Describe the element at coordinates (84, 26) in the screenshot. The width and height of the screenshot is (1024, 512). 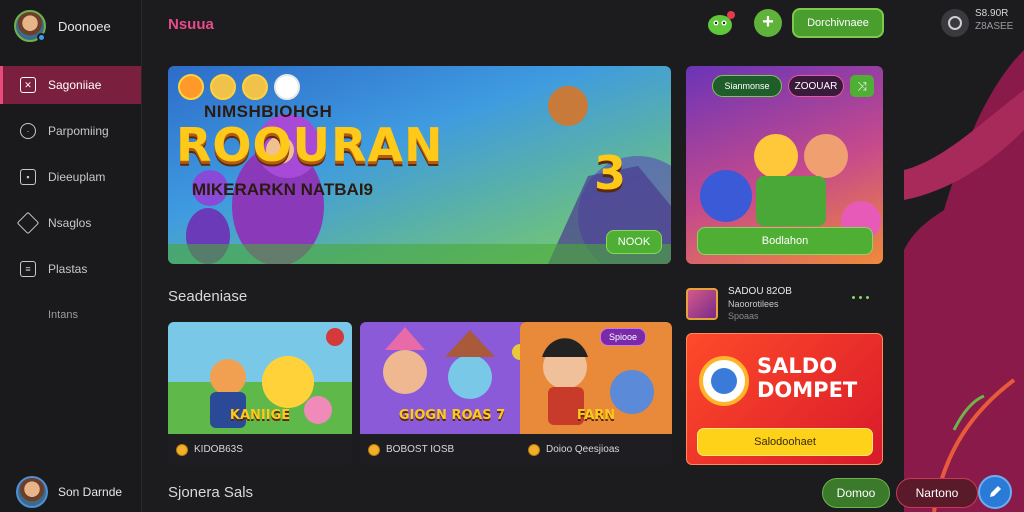
I see `profile-name: Doonoee` at that location.